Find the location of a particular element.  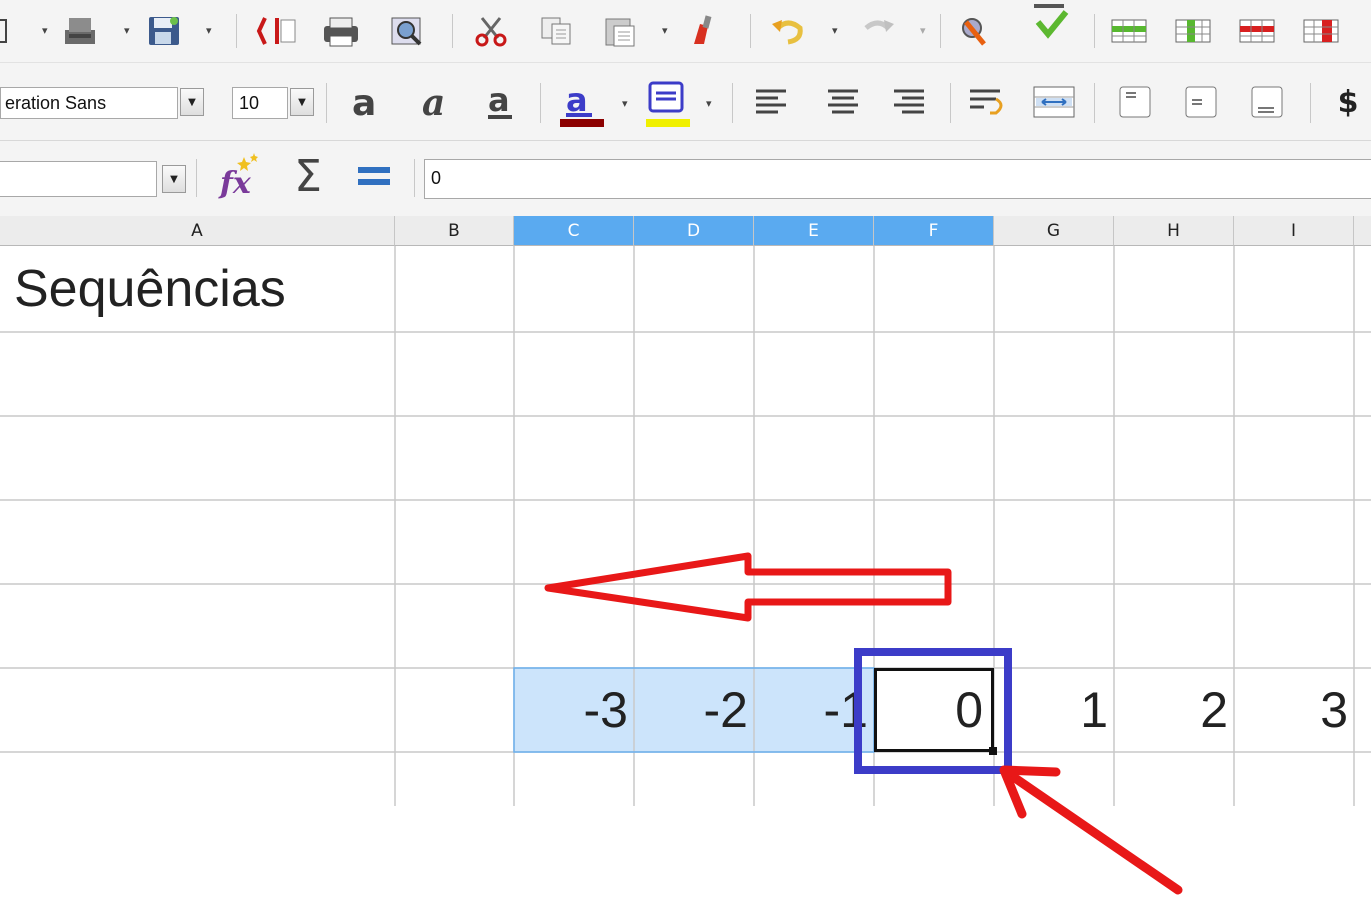

paste-dropdown-arrow: ▾ is located at coordinates (665, 30).